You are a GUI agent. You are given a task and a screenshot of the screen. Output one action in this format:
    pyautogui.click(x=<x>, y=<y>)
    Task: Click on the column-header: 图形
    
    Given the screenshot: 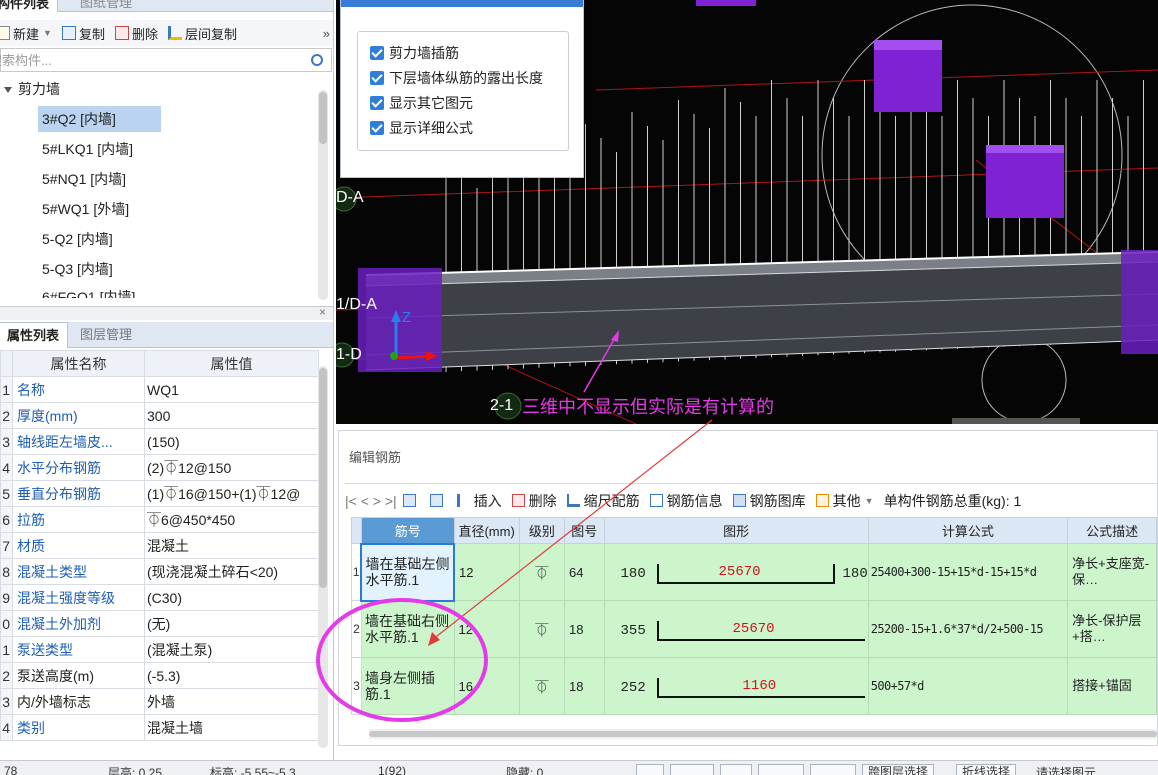 What is the action you would take?
    pyautogui.click(x=736, y=530)
    